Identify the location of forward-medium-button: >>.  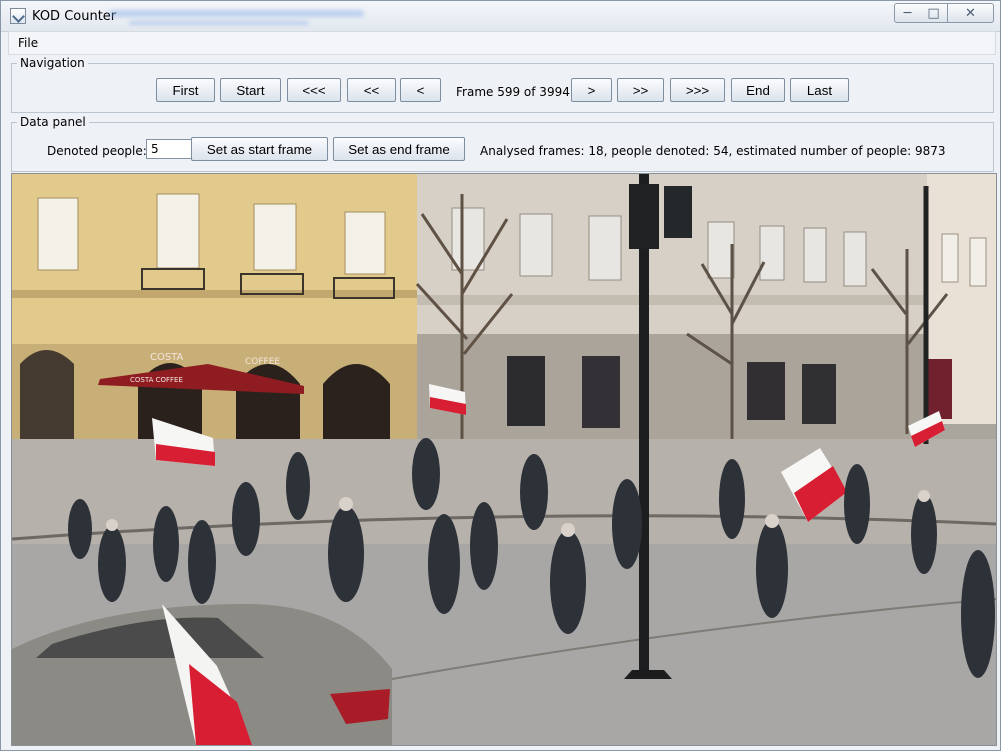
(640, 90).